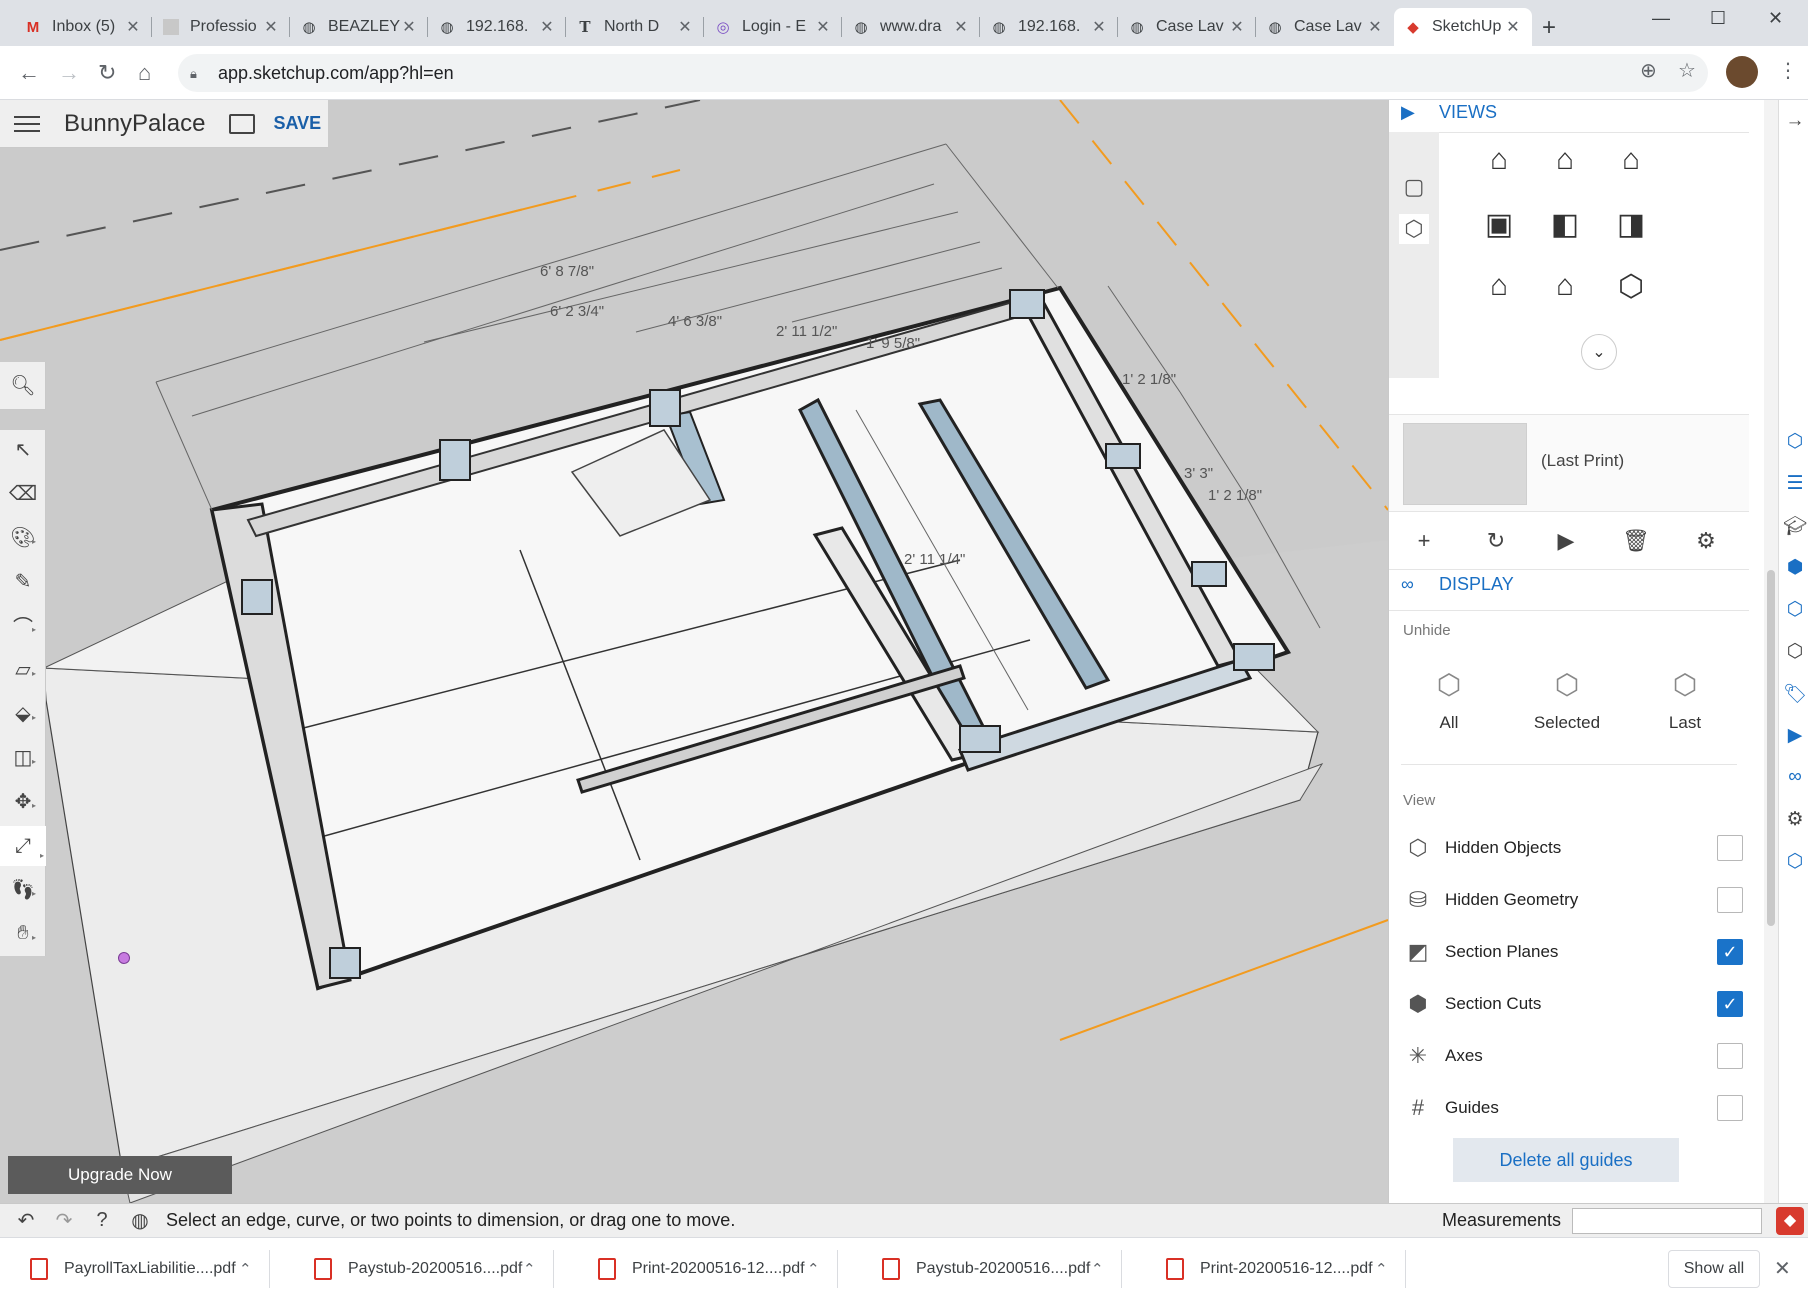 Image resolution: width=1808 pixels, height=1299 pixels. What do you see at coordinates (1730, 1108) in the screenshot?
I see `guides-checkbox` at bounding box center [1730, 1108].